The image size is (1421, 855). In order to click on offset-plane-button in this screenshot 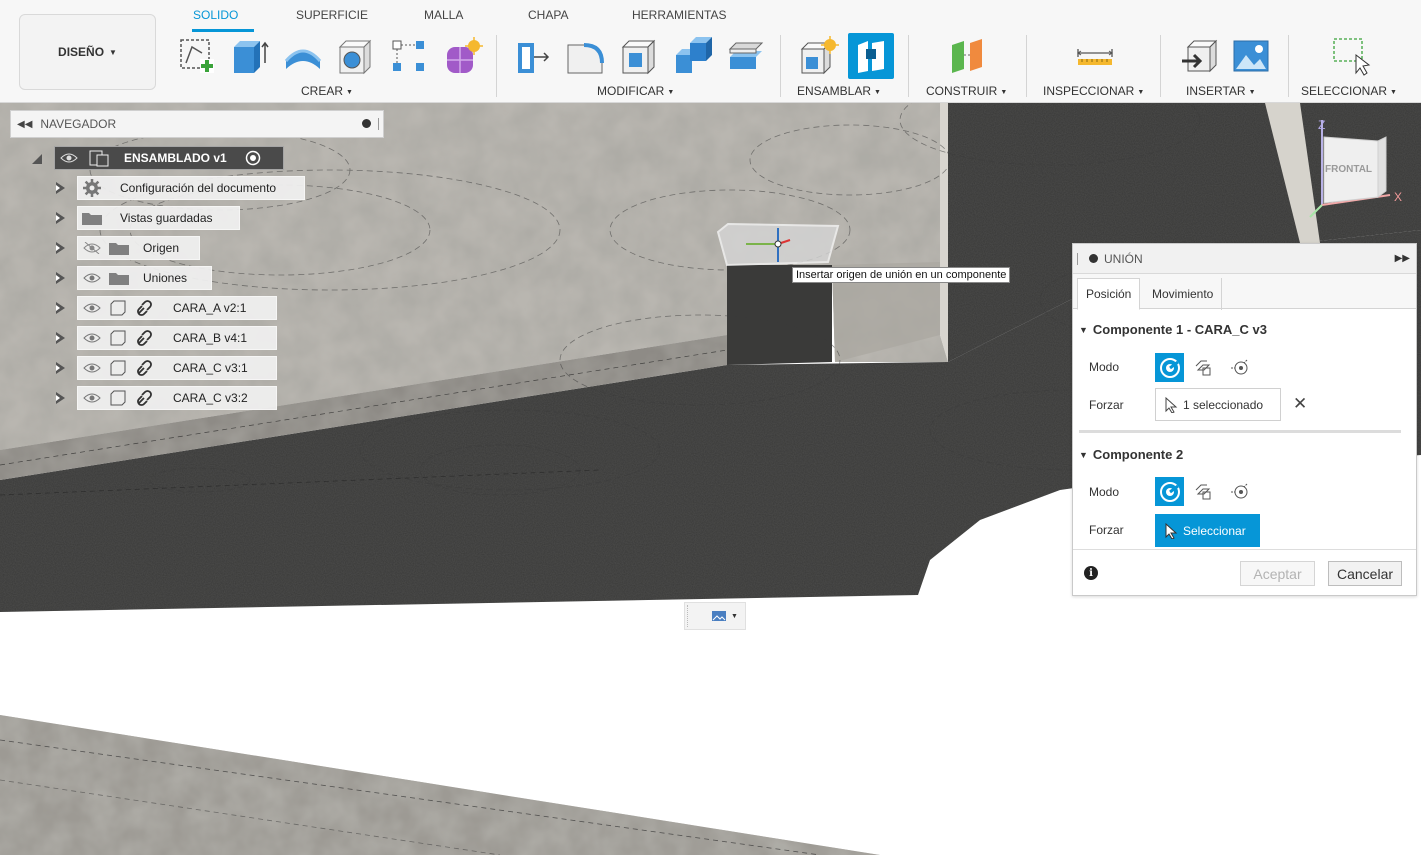, I will do `click(967, 56)`.